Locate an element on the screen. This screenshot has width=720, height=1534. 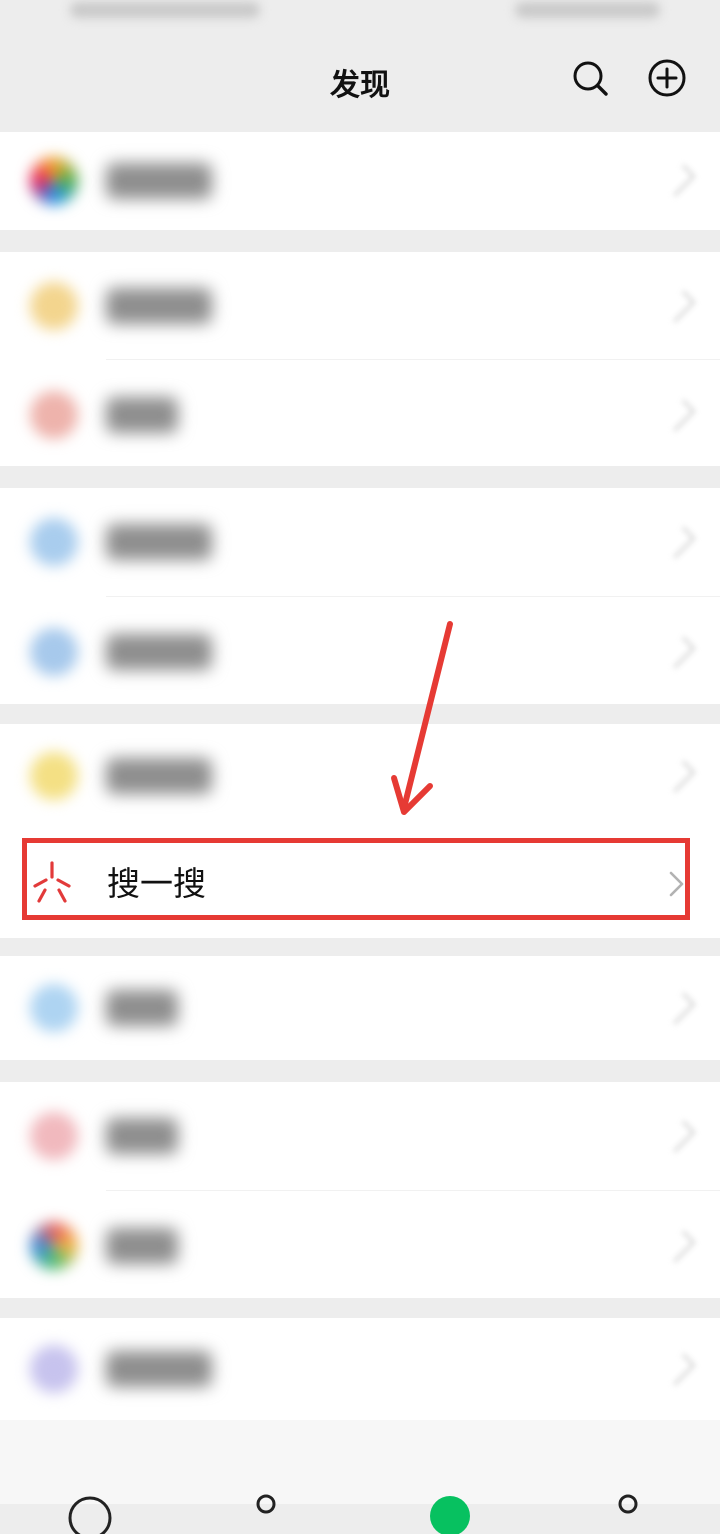
contacts-tab-icon is located at coordinates (266, 1514).